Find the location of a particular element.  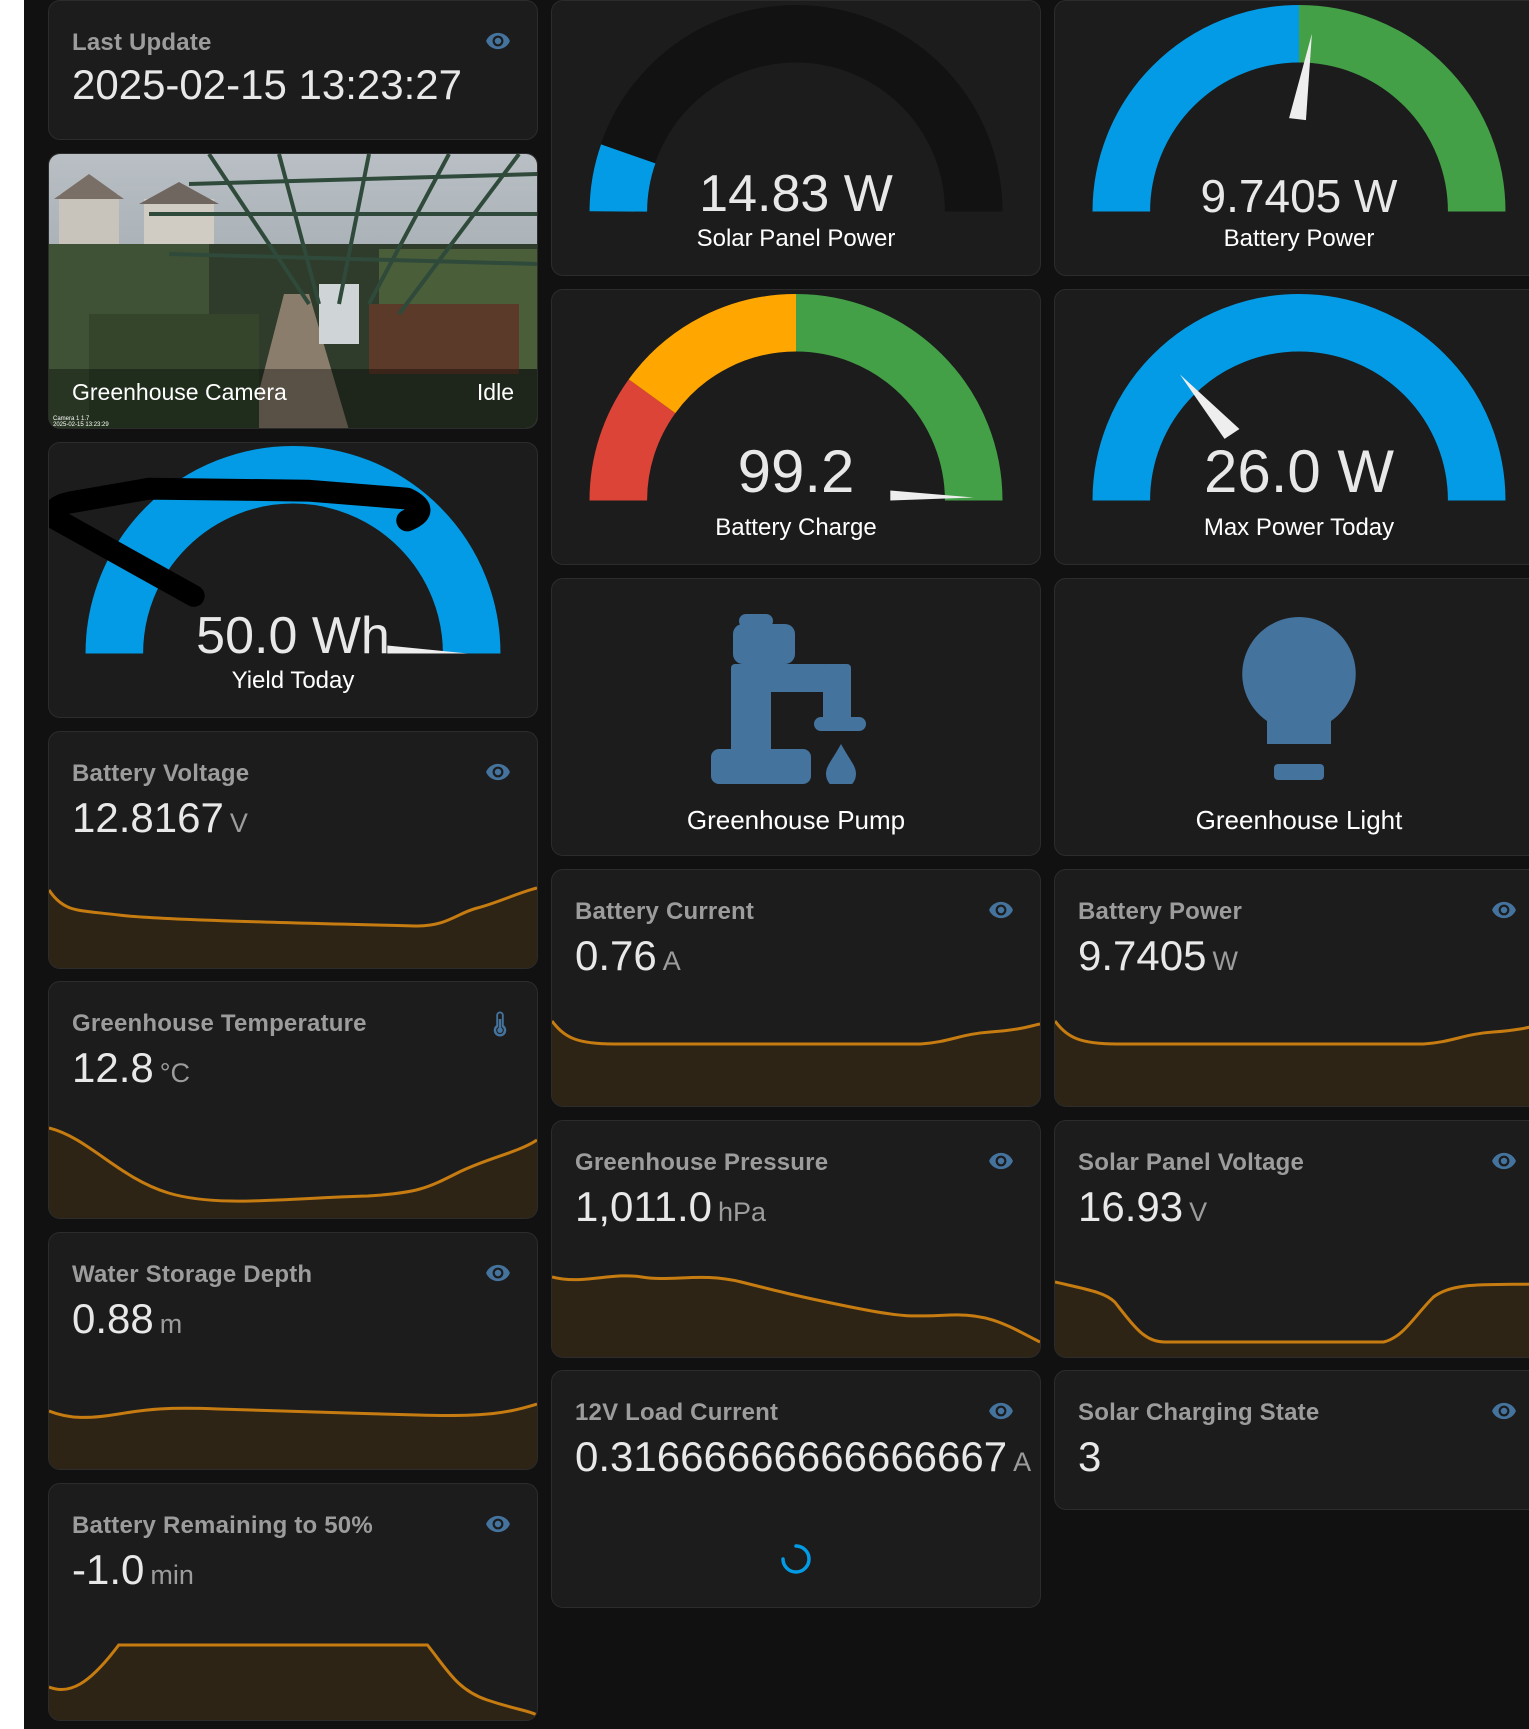

loading-spinner-icon is located at coordinates (796, 1559).